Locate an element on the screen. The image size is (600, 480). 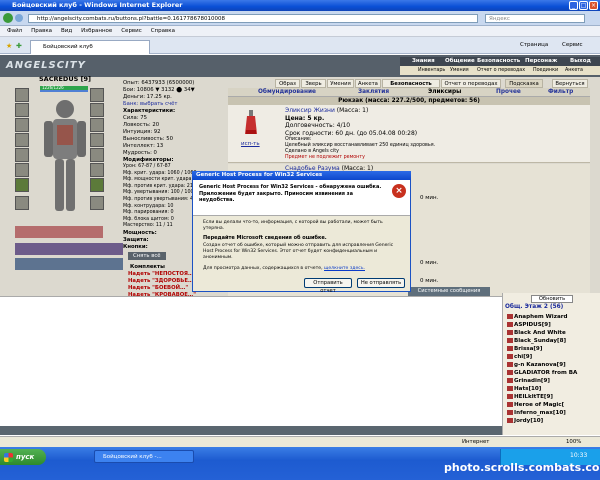
tab-security: Безопасность is located at coordinates (411, 83).